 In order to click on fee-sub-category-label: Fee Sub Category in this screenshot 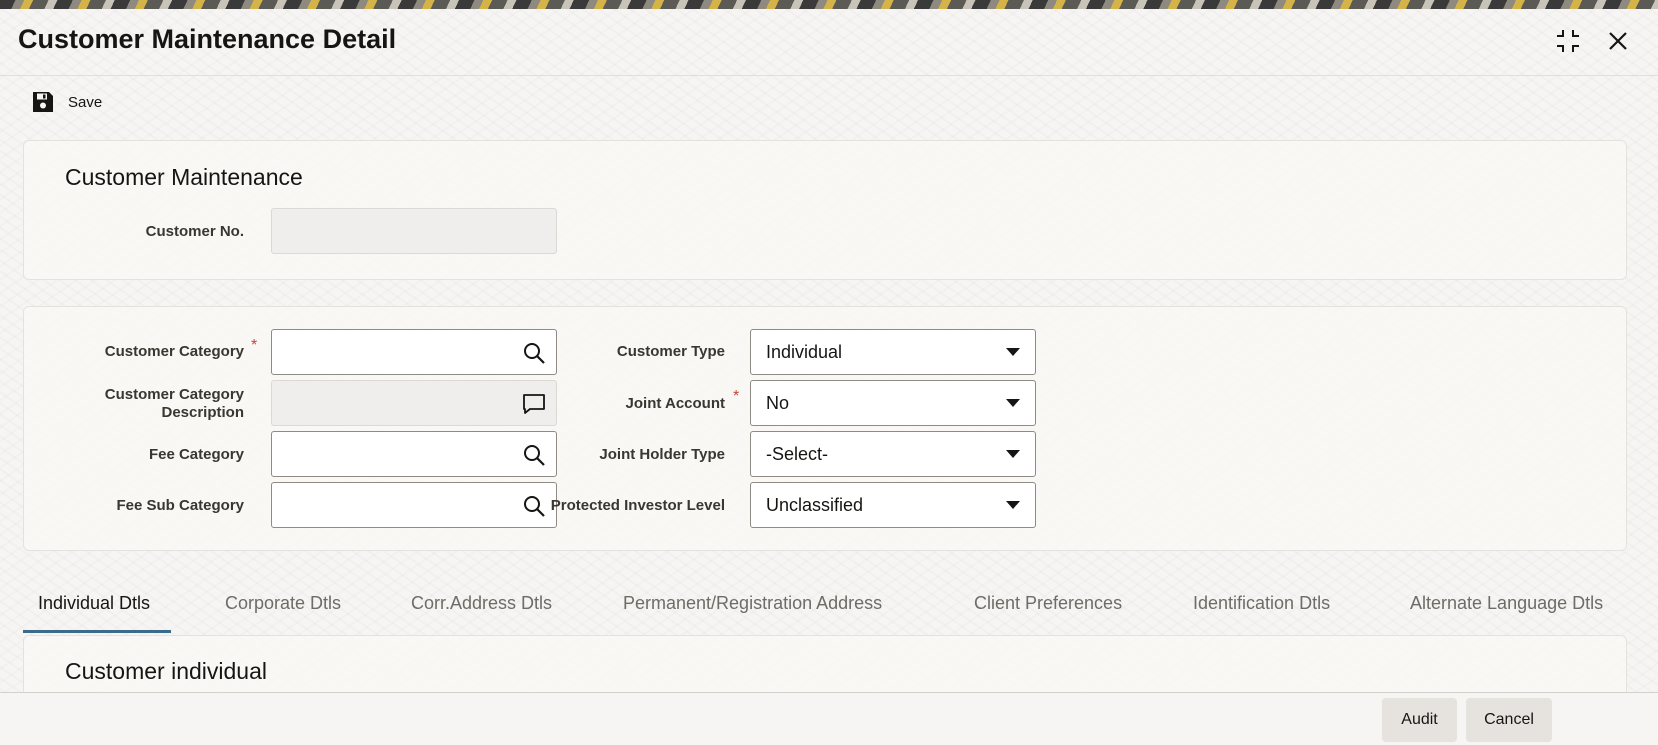, I will do `click(180, 505)`.